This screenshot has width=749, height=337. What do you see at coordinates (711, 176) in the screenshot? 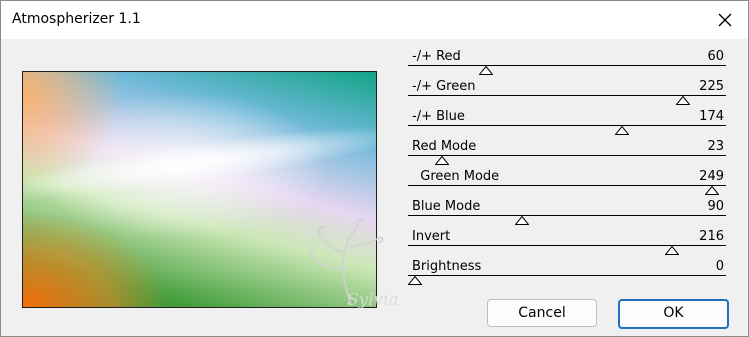
I see `slider-value: 249` at bounding box center [711, 176].